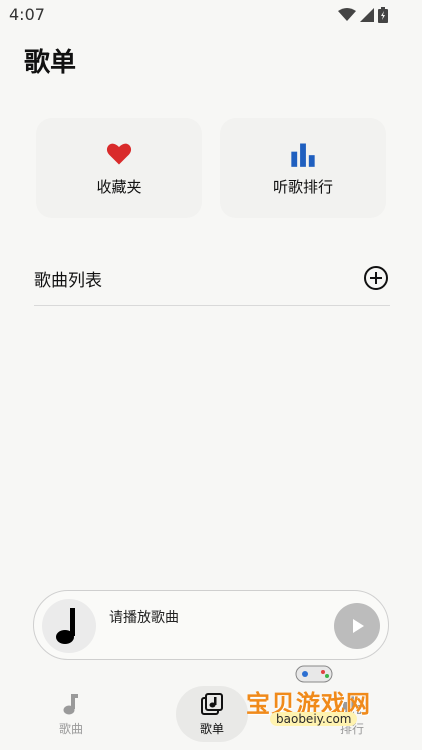 The image size is (422, 750). I want to click on status-icons, so click(363, 15).